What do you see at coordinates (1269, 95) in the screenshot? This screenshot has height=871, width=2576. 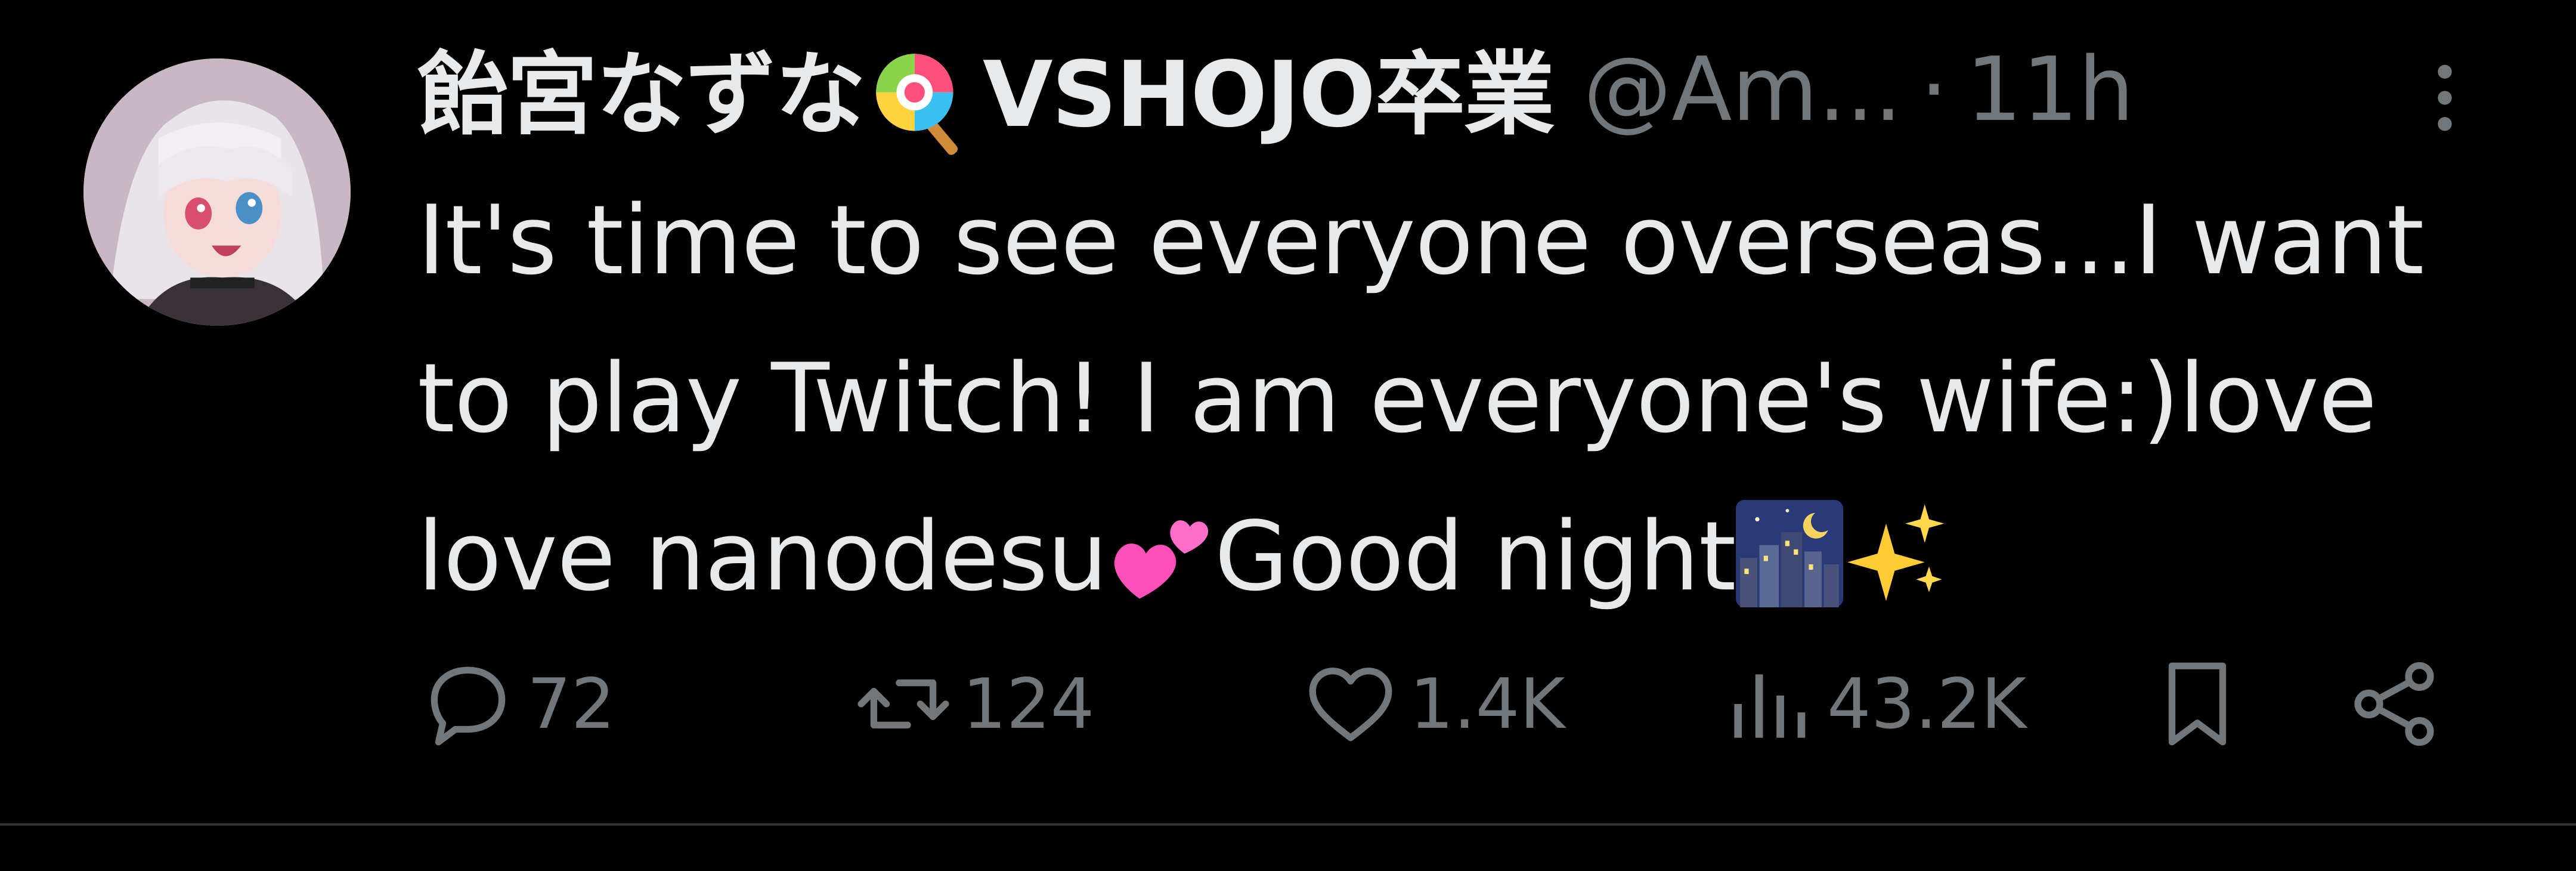 I see `display-name-suffix: VSHOJO卒業` at bounding box center [1269, 95].